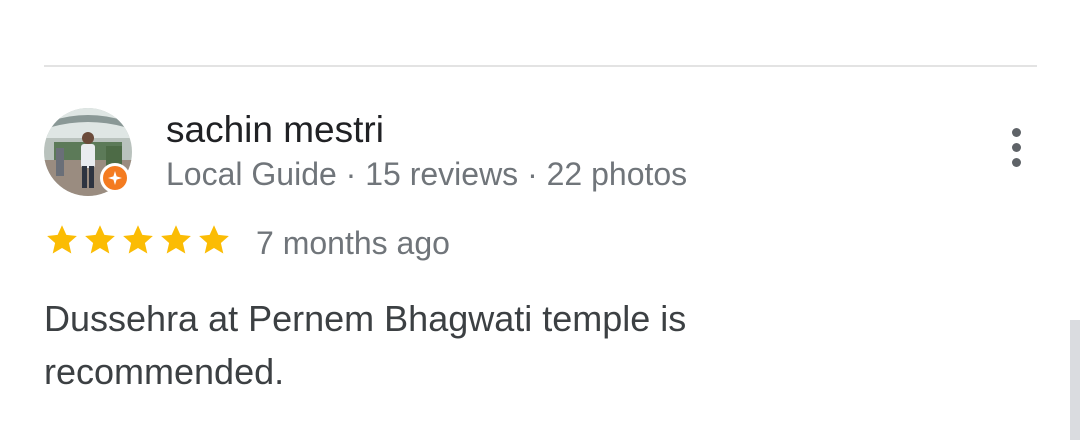 The height and width of the screenshot is (440, 1080). I want to click on author-meta: Local Guide · 15 reviews · 22 photos, so click(426, 174).